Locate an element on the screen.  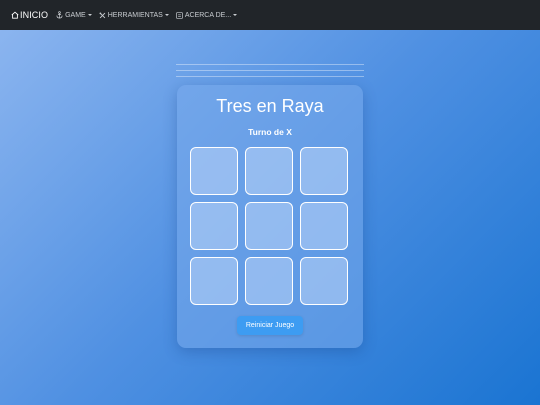
anchor-icon is located at coordinates (59, 15).